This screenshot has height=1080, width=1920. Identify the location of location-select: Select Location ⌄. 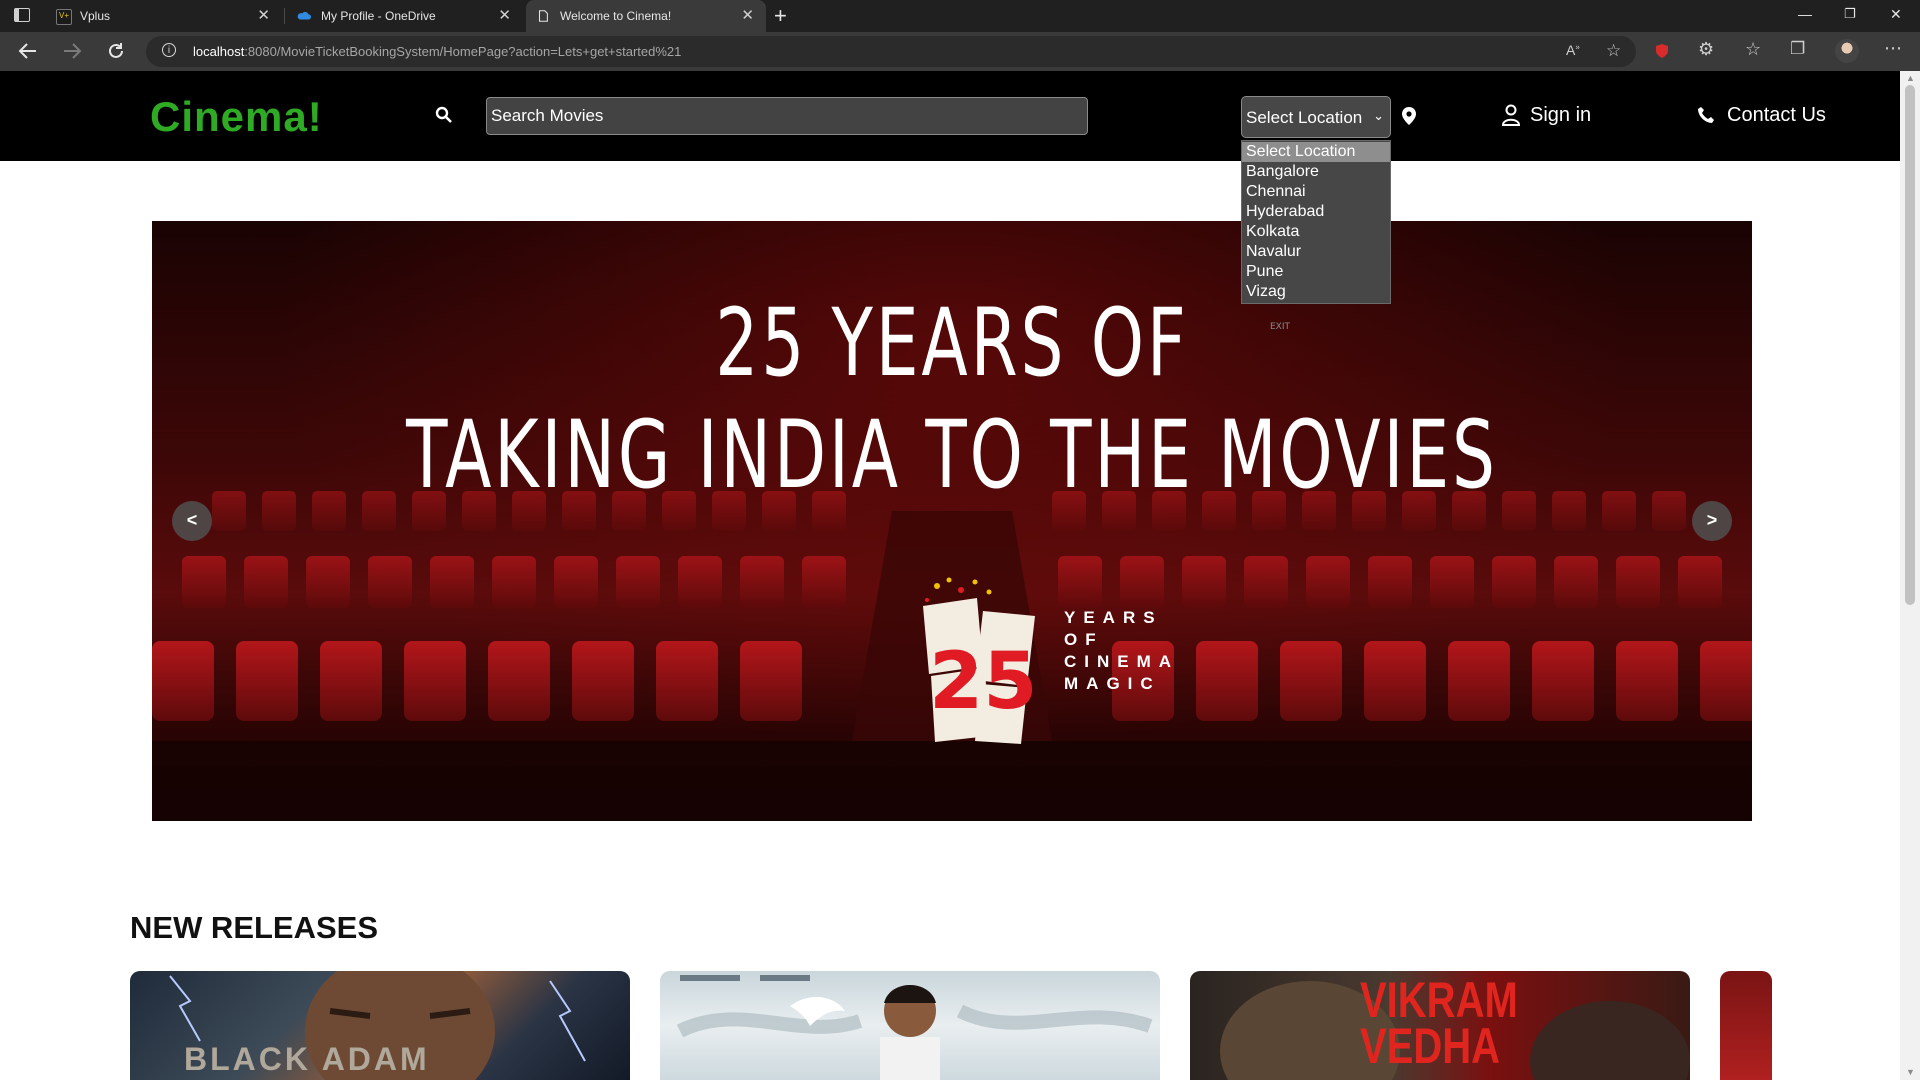
(1316, 117).